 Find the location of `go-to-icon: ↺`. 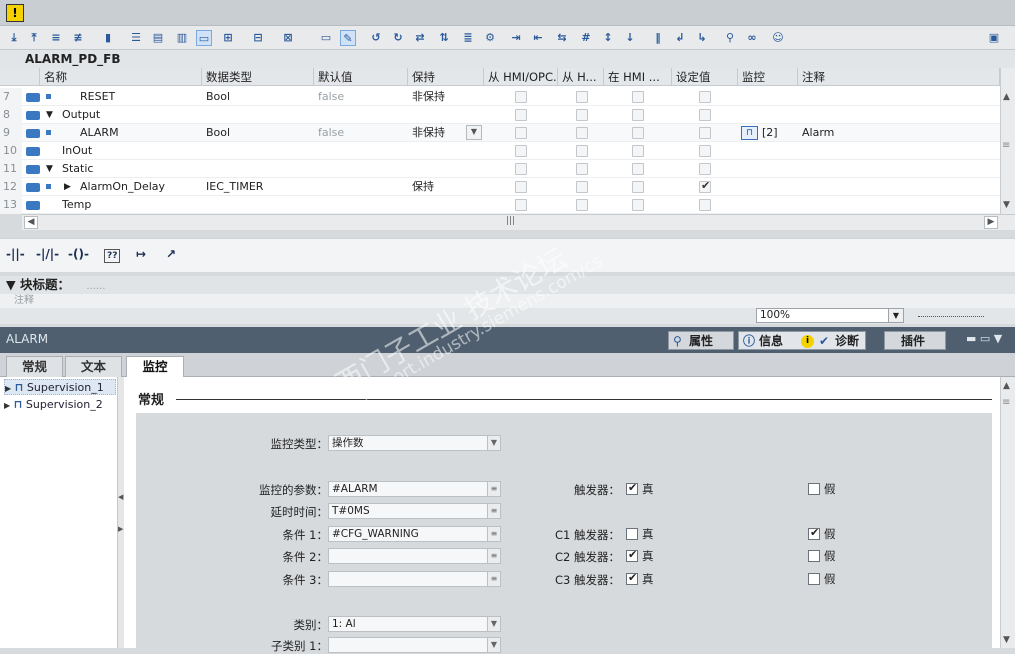

go-to-icon: ↺ is located at coordinates (376, 38).